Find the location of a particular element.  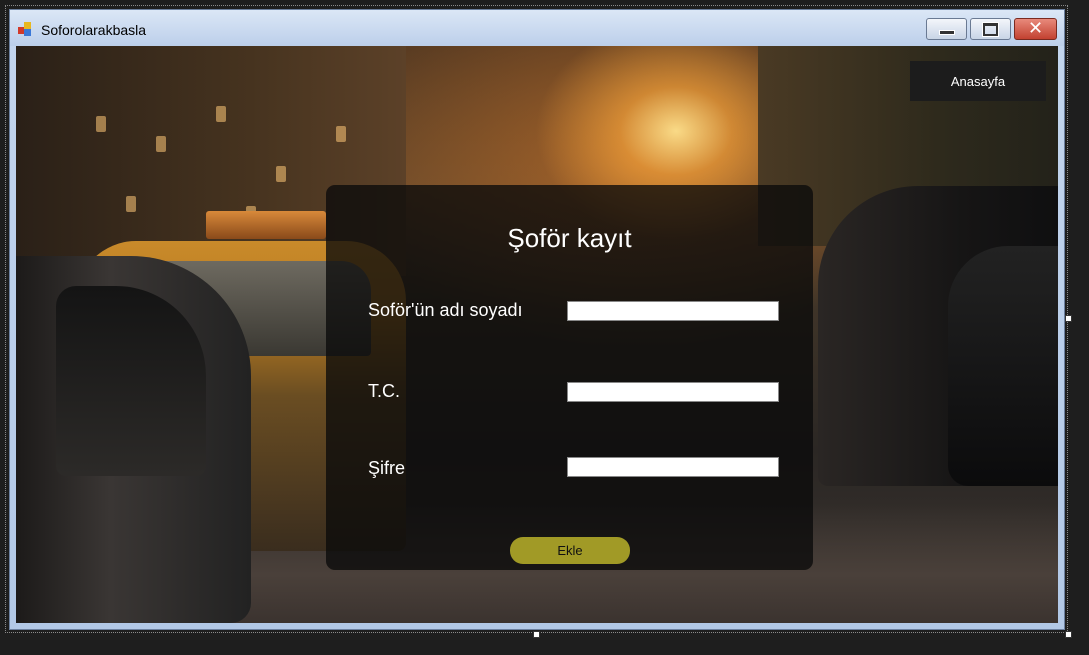

background-car-right-front is located at coordinates (1003, 366).